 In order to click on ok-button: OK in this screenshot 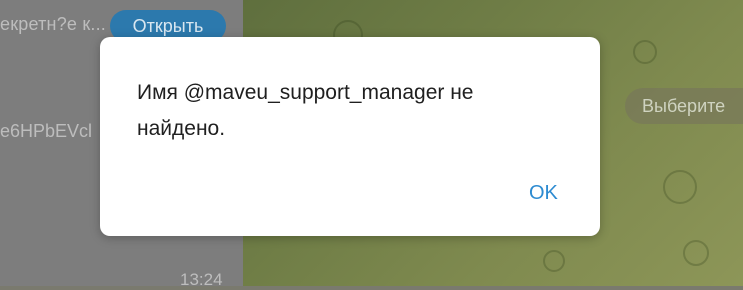, I will do `click(543, 193)`.